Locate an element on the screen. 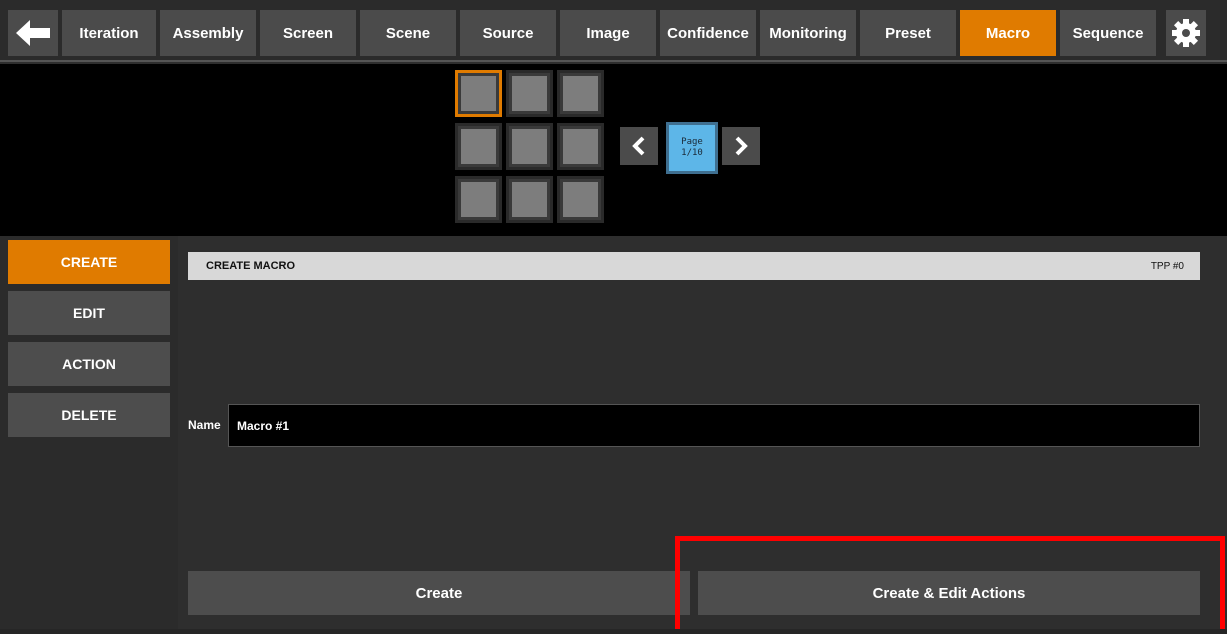 This screenshot has height=634, width=1227. sidebar-item-action: ACTION is located at coordinates (89, 364).